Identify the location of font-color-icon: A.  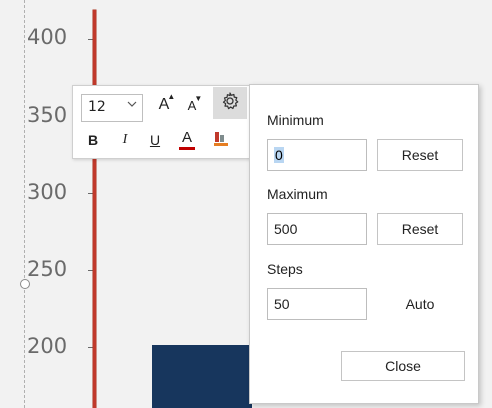
(186, 137).